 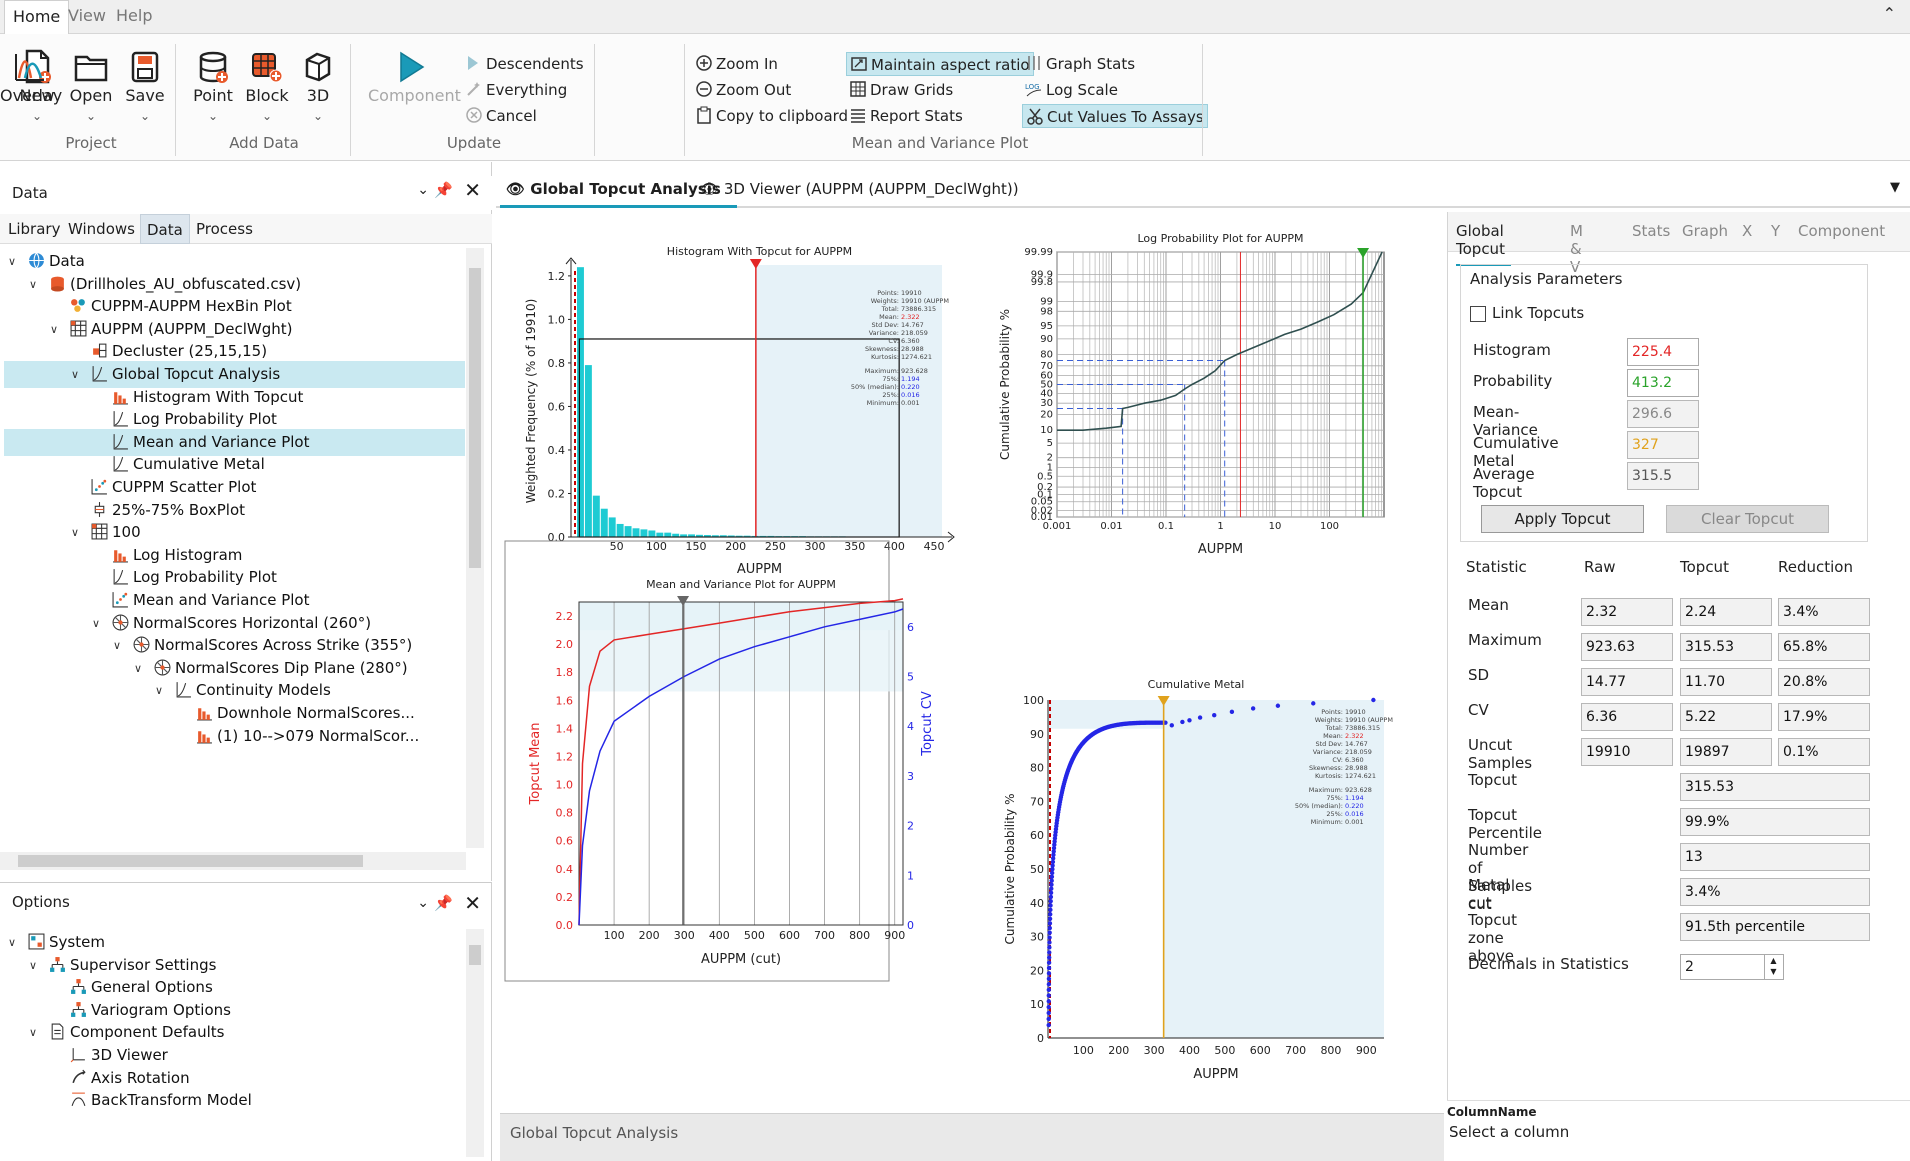 I want to click on bottom-tab-global-topcut: Global Topcut Analysis, so click(x=594, y=1133).